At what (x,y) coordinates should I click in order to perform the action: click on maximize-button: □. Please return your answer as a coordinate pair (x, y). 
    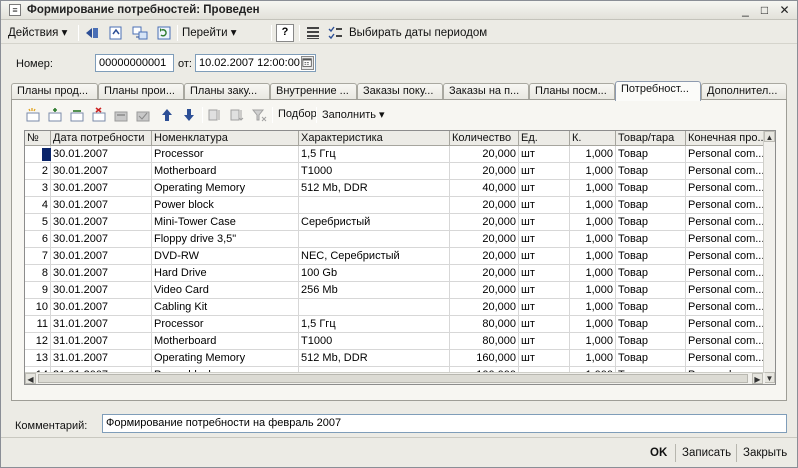
    Looking at the image, I should click on (764, 10).